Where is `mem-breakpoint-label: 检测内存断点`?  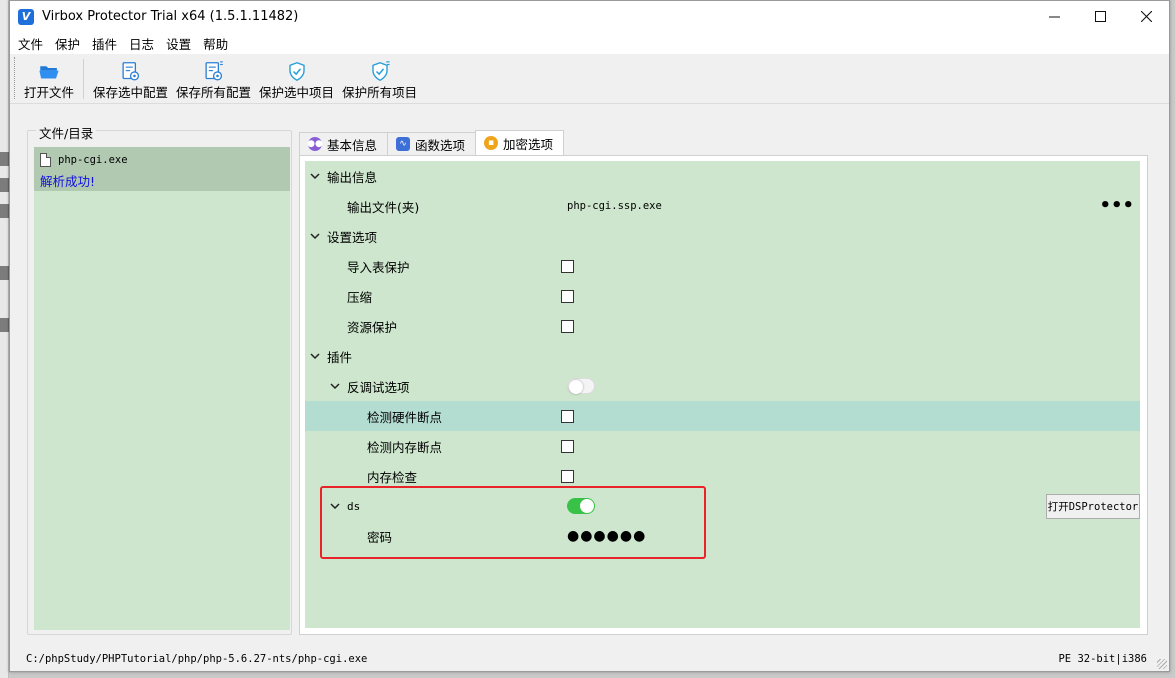
mem-breakpoint-label: 检测内存断点 is located at coordinates (405, 447).